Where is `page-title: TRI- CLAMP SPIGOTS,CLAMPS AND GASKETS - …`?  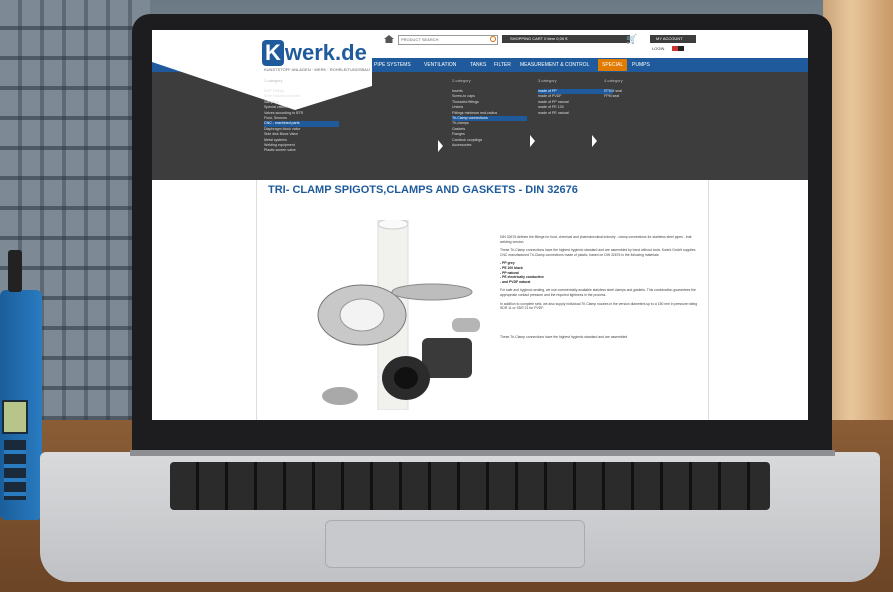 page-title: TRI- CLAMP SPIGOTS,CLAMPS AND GASKETS - … is located at coordinates (423, 190).